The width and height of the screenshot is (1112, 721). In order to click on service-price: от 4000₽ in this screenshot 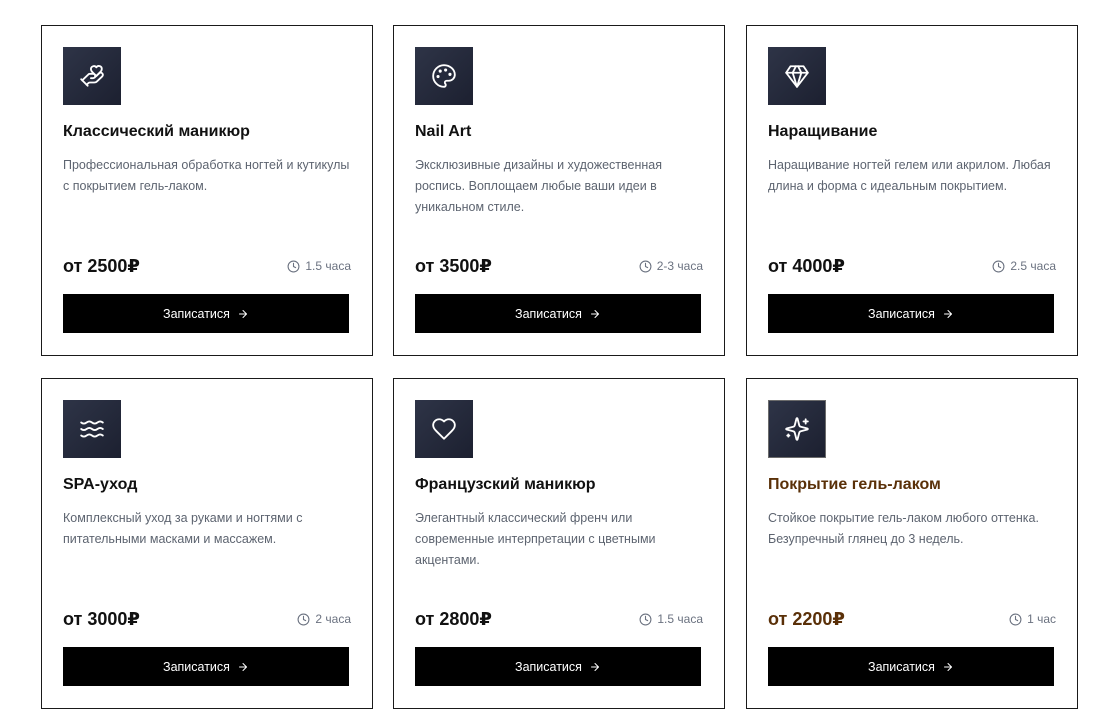, I will do `click(806, 266)`.